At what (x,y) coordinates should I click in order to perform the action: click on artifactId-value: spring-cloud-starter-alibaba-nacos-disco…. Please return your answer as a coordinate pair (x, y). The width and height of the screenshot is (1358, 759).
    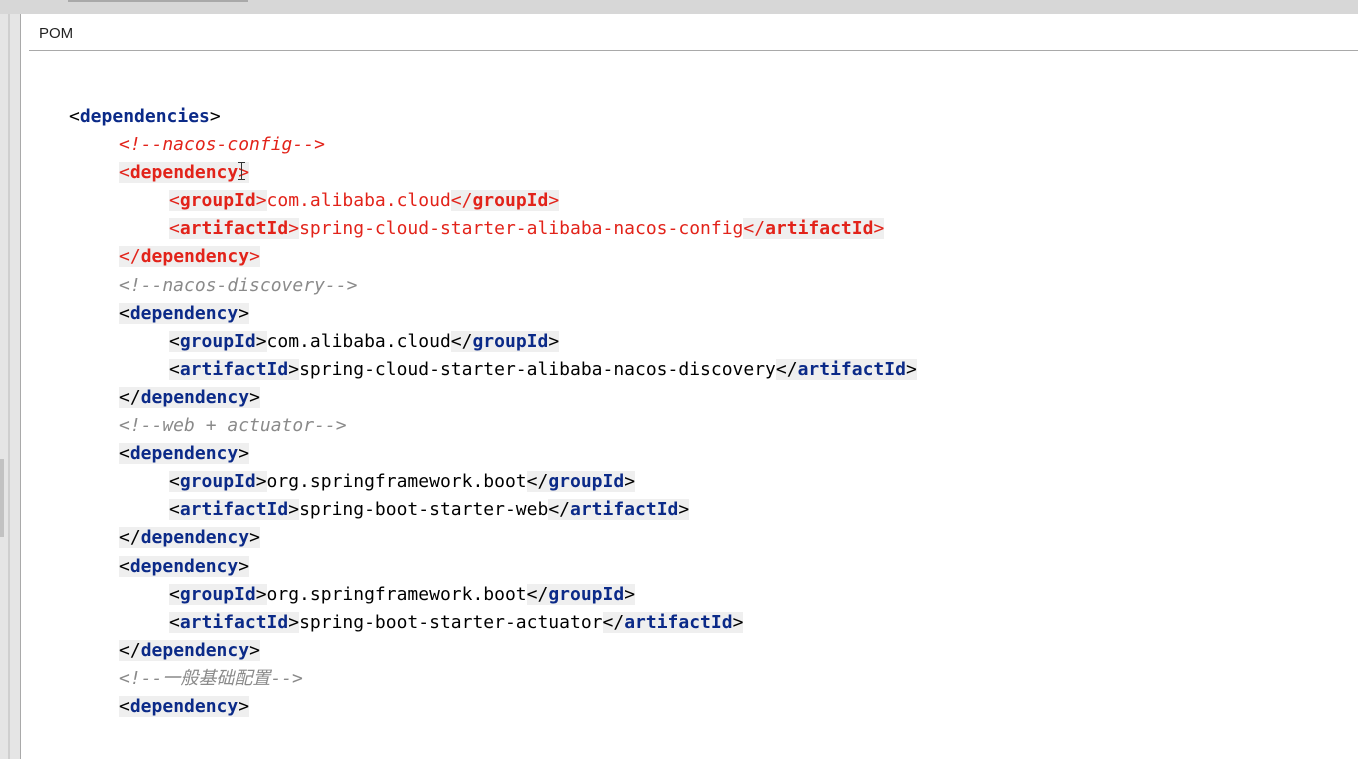
    Looking at the image, I should click on (537, 369).